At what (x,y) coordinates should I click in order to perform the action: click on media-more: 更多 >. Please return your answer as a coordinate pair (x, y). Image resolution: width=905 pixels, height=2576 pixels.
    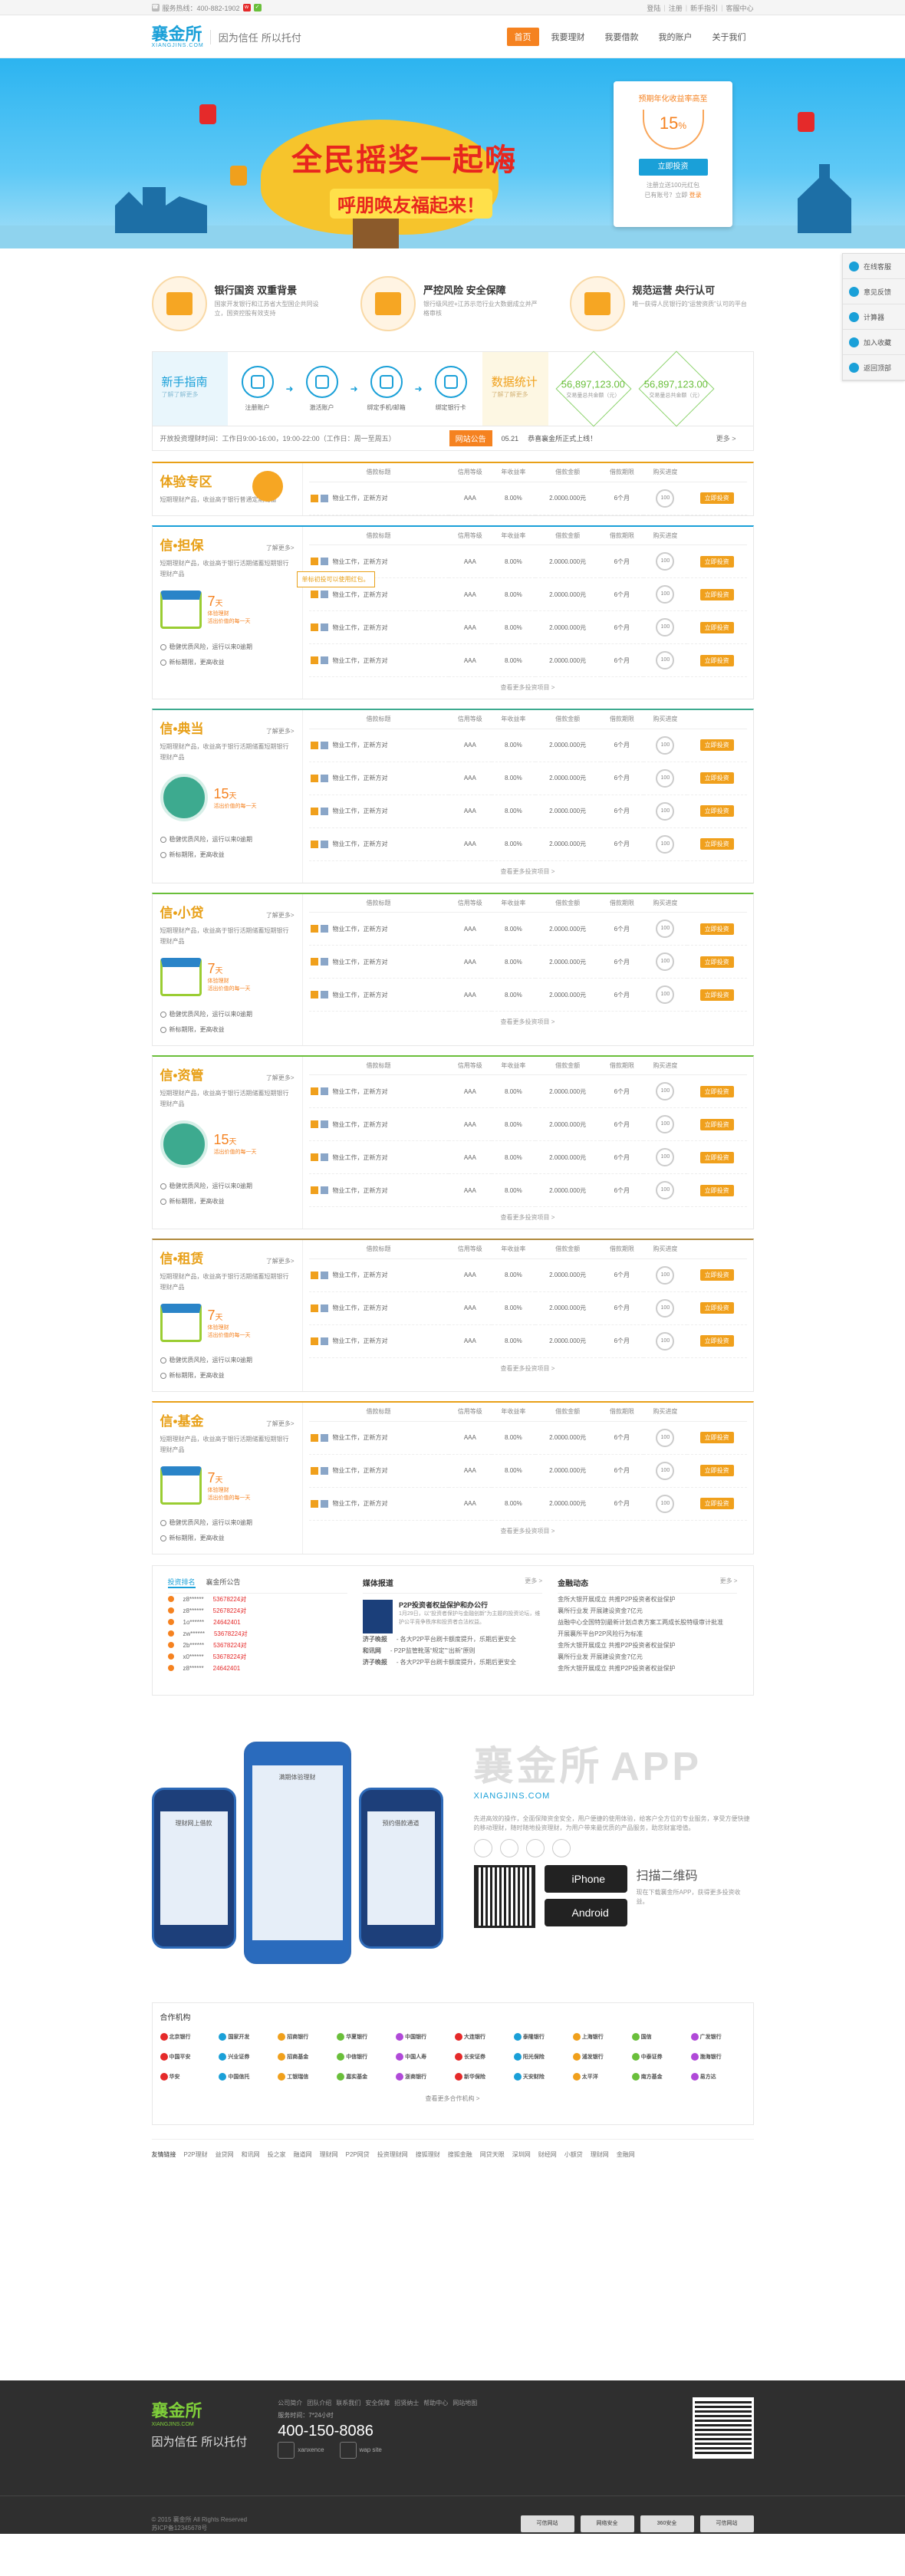
    Looking at the image, I should click on (533, 1582).